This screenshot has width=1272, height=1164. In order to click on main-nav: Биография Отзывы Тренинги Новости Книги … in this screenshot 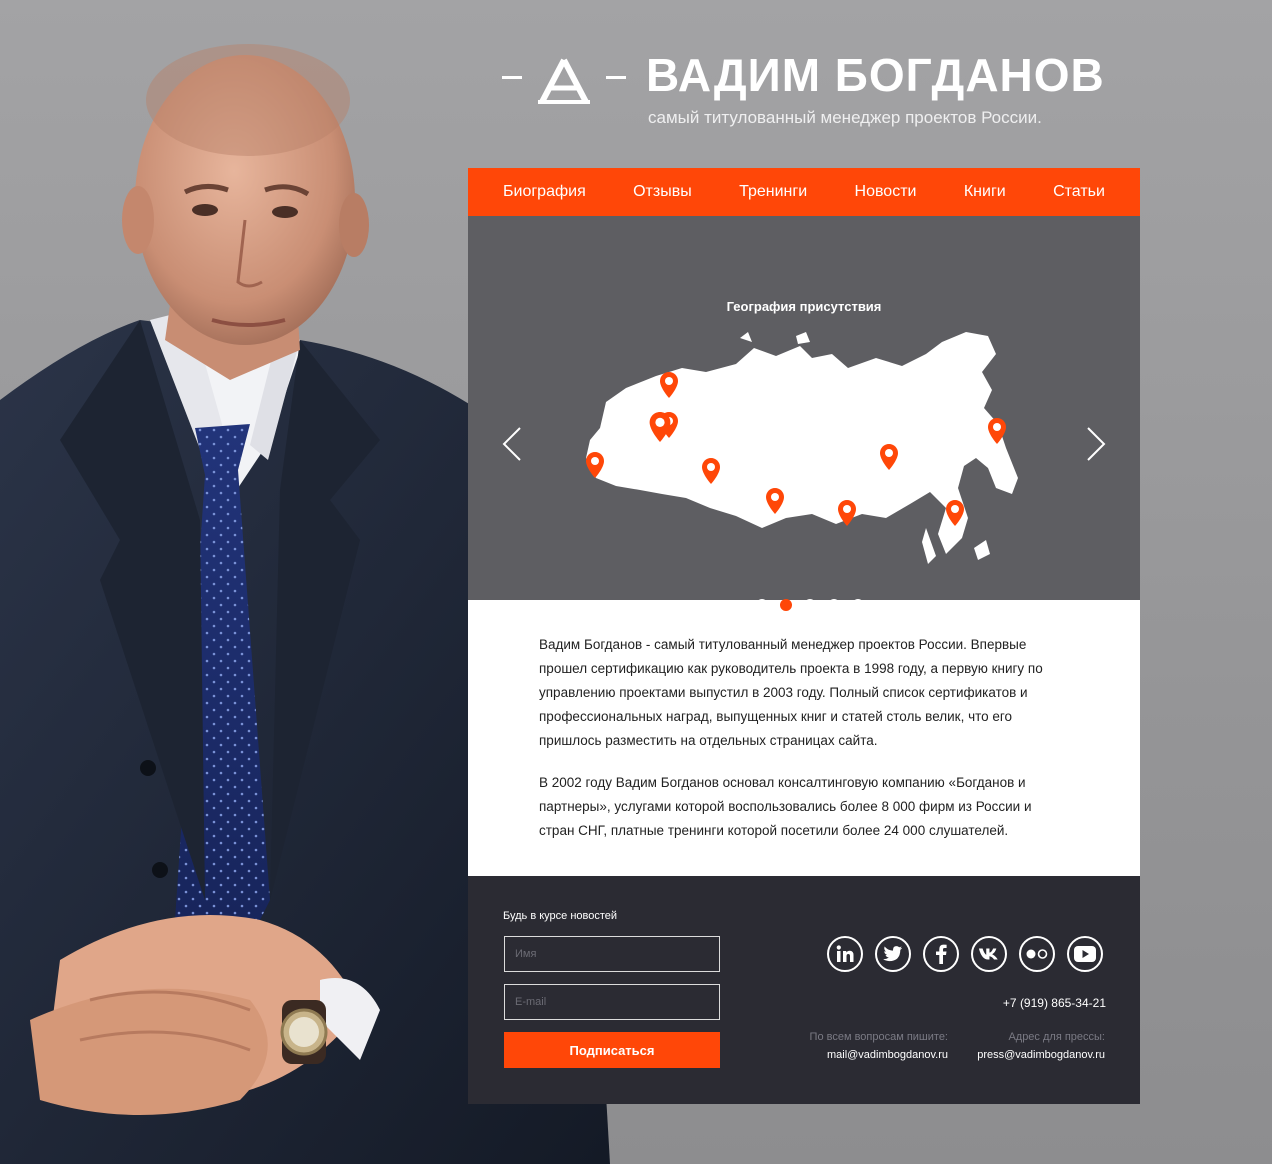, I will do `click(804, 192)`.